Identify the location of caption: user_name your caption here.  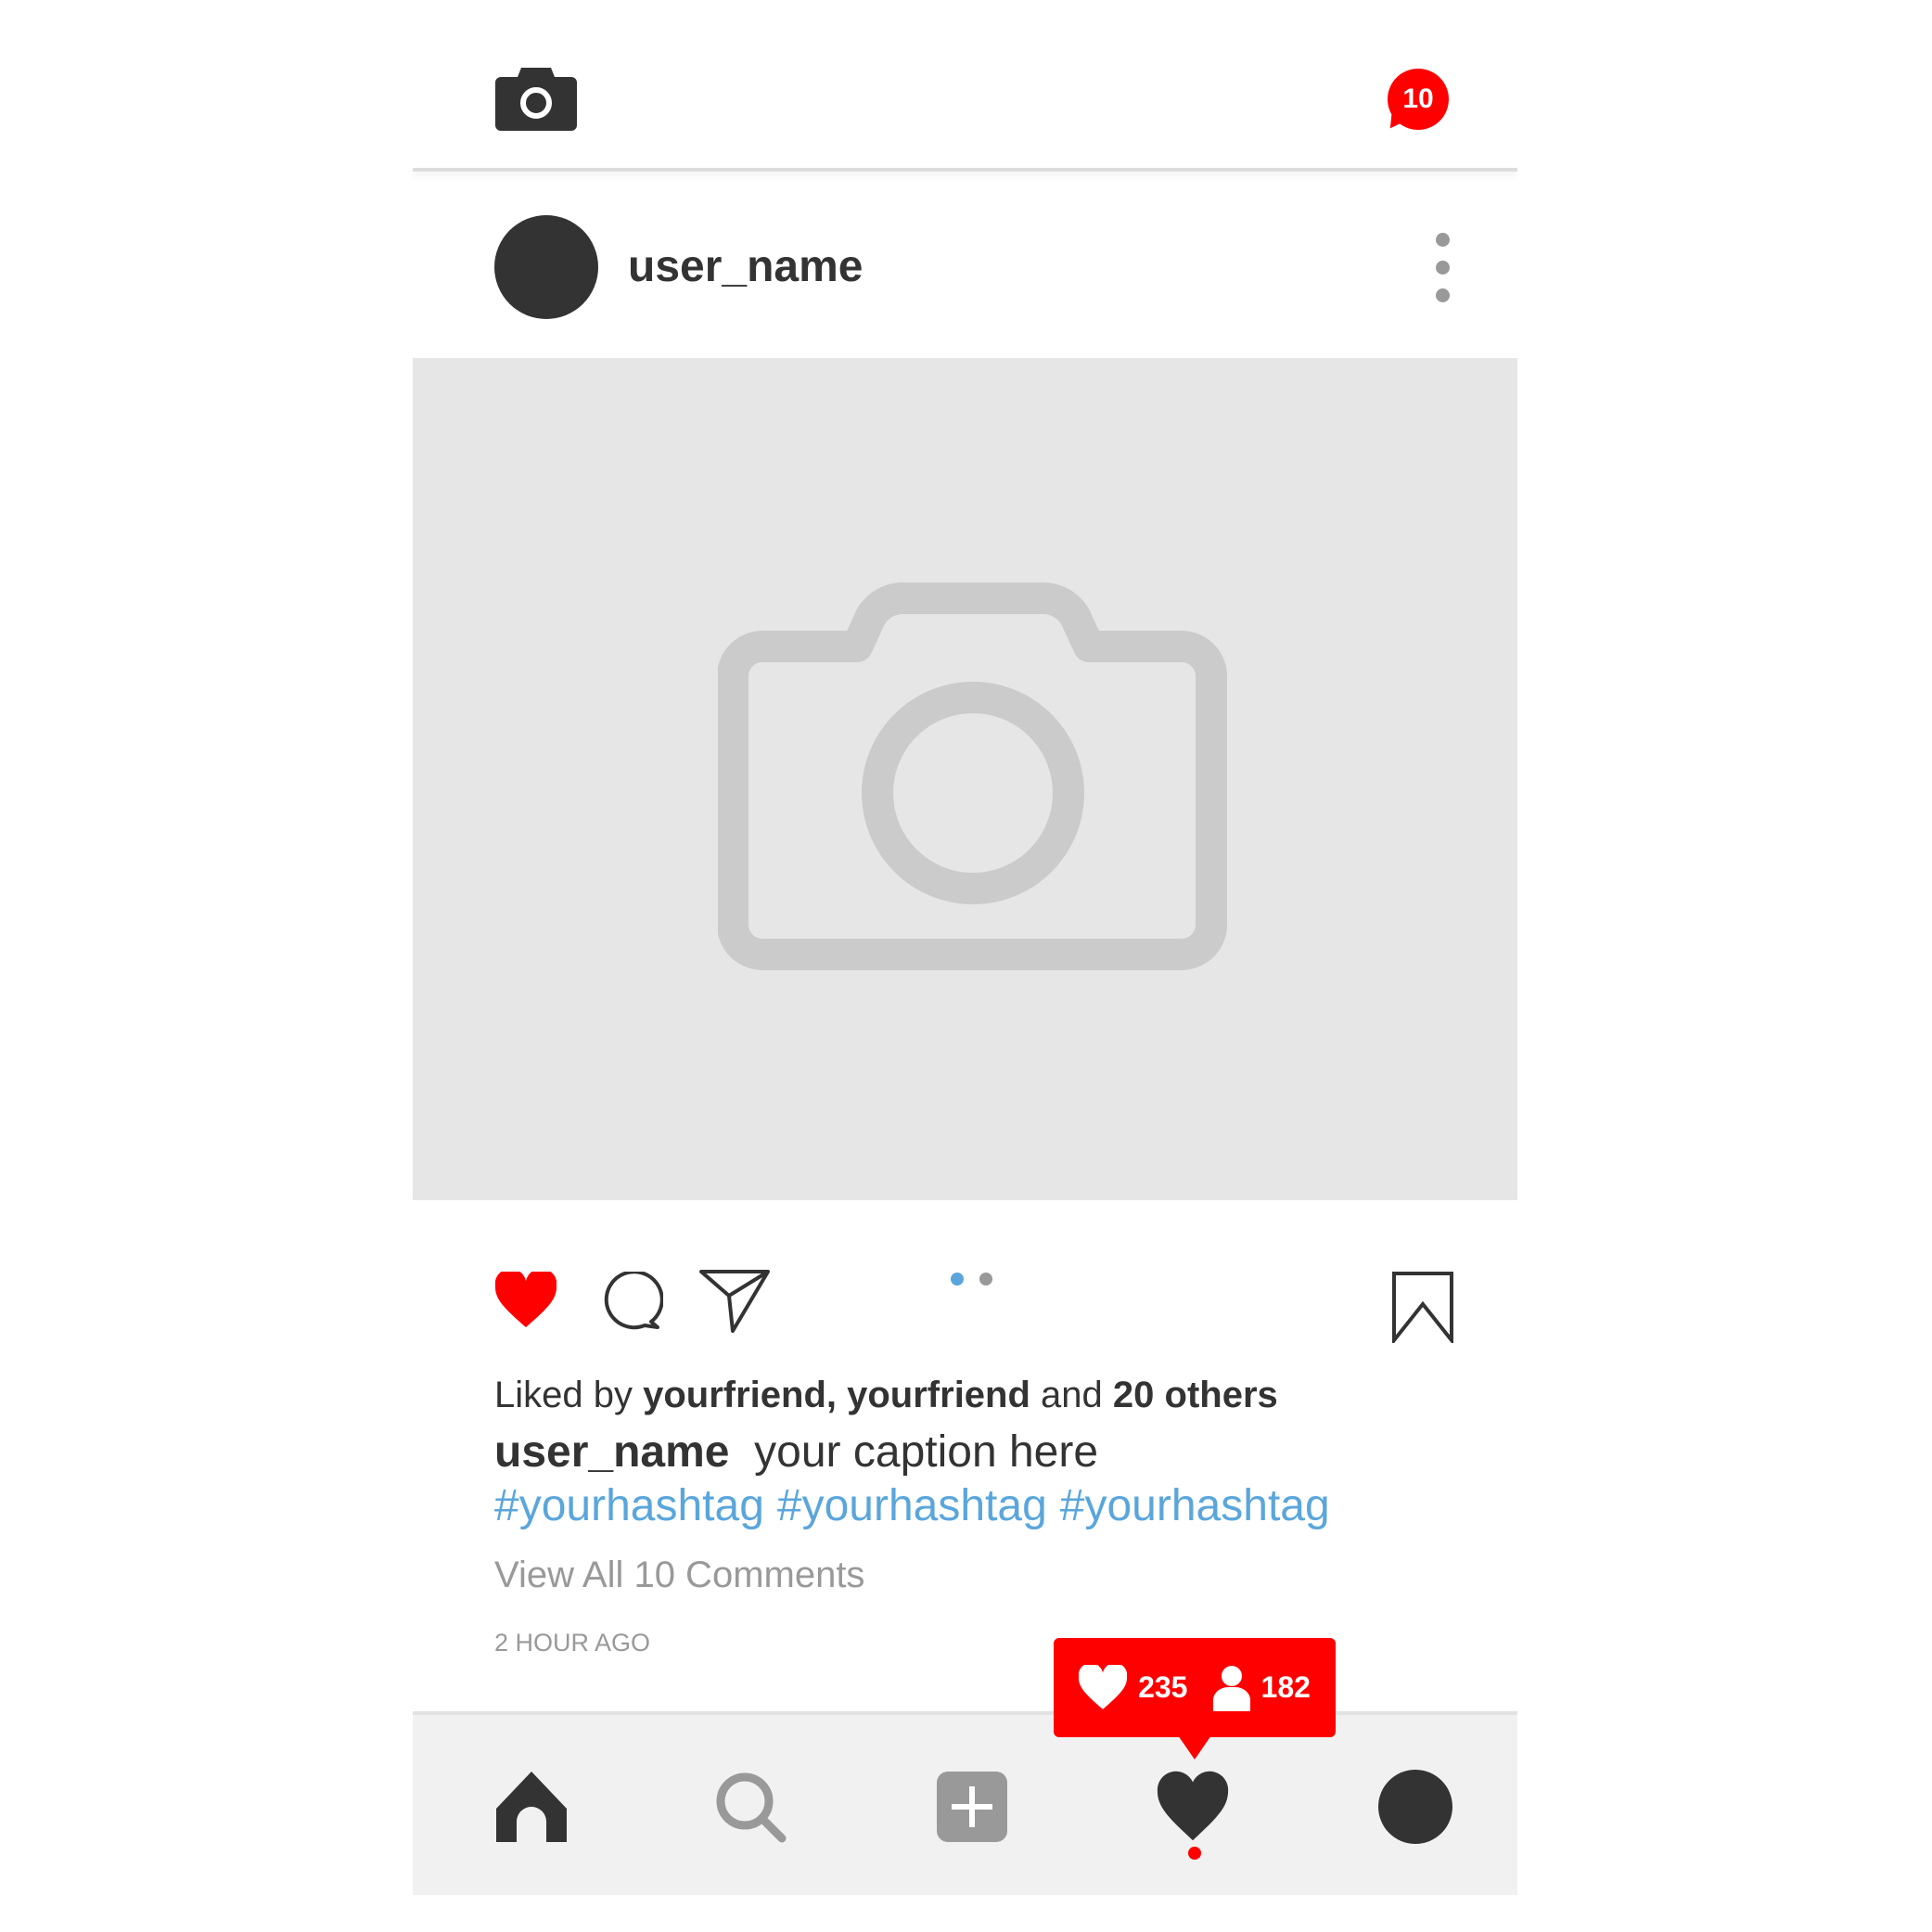
(796, 1452).